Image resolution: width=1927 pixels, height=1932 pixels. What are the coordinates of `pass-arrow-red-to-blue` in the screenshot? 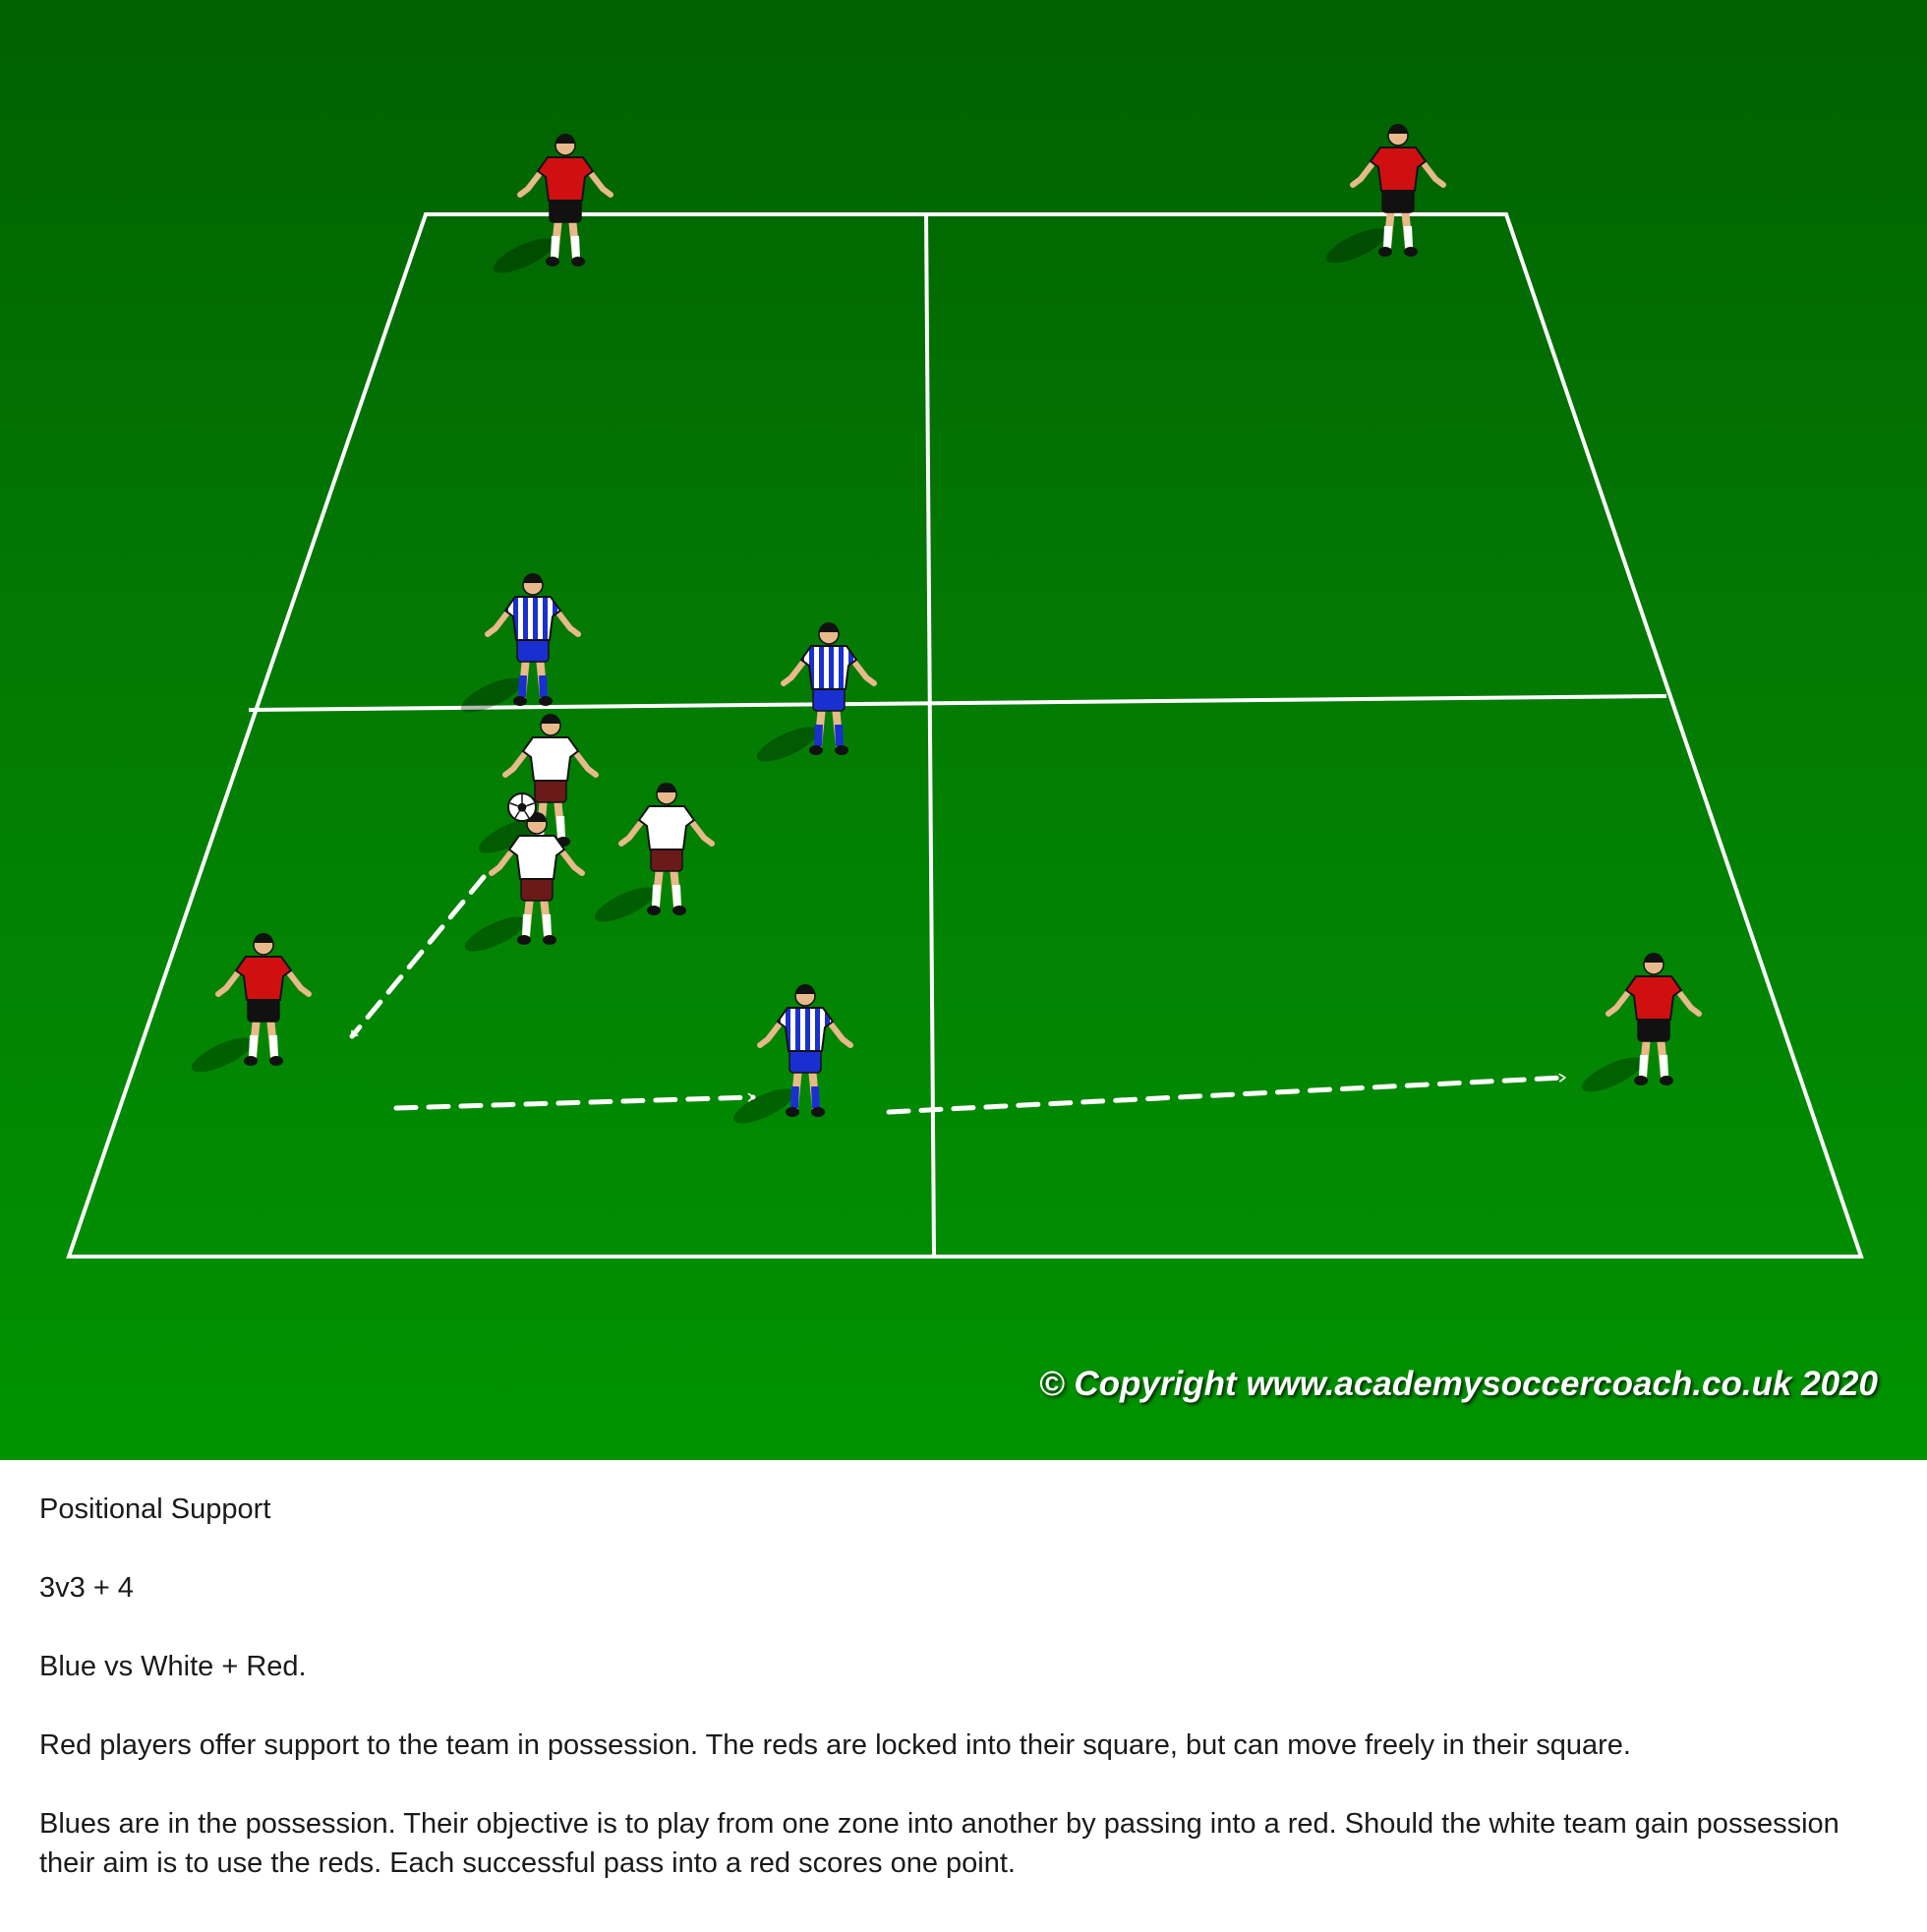 It's located at (574, 1101).